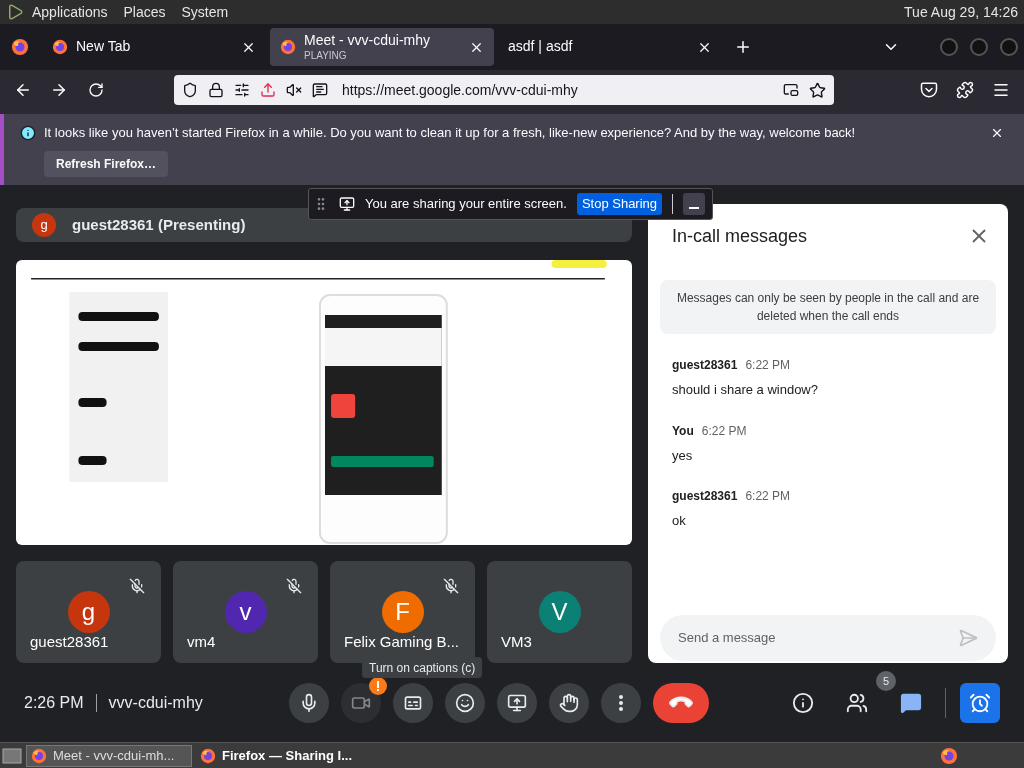 This screenshot has width=1024, height=768. What do you see at coordinates (268, 90) in the screenshot?
I see `screen-share-indicator-icon` at bounding box center [268, 90].